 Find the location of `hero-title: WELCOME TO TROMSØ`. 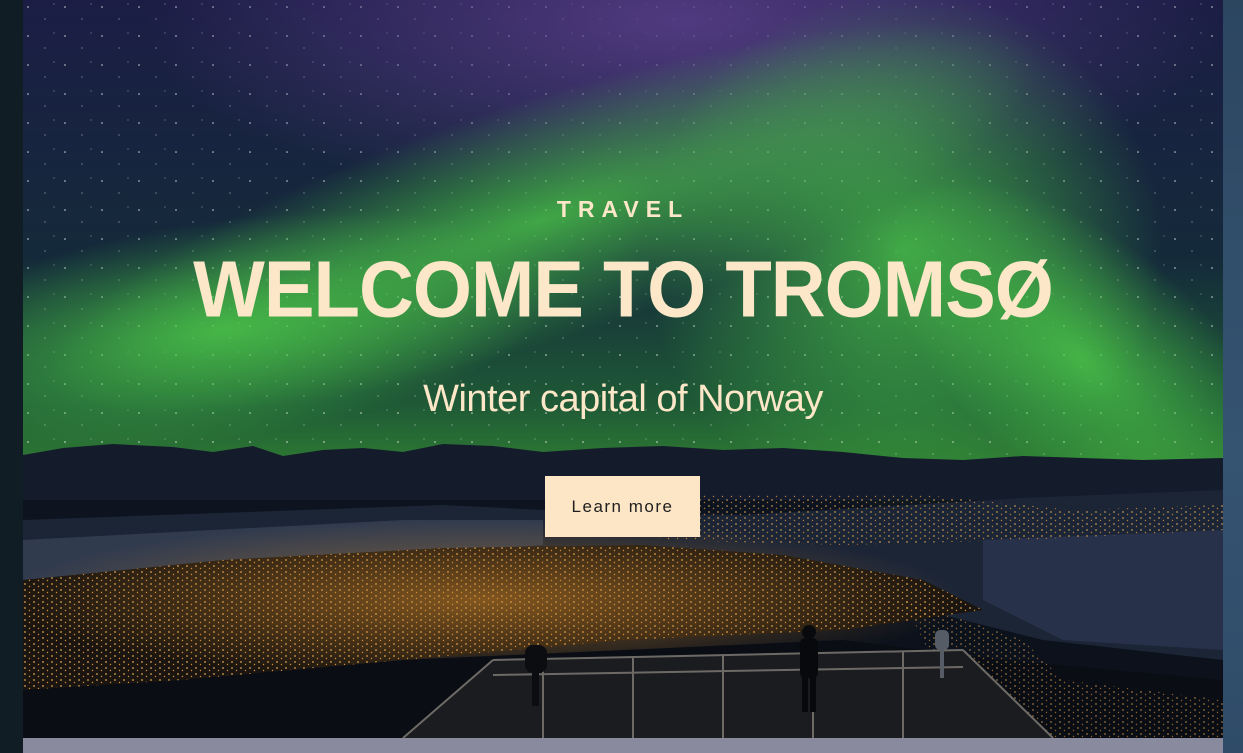

hero-title: WELCOME TO TROMSØ is located at coordinates (623, 289).